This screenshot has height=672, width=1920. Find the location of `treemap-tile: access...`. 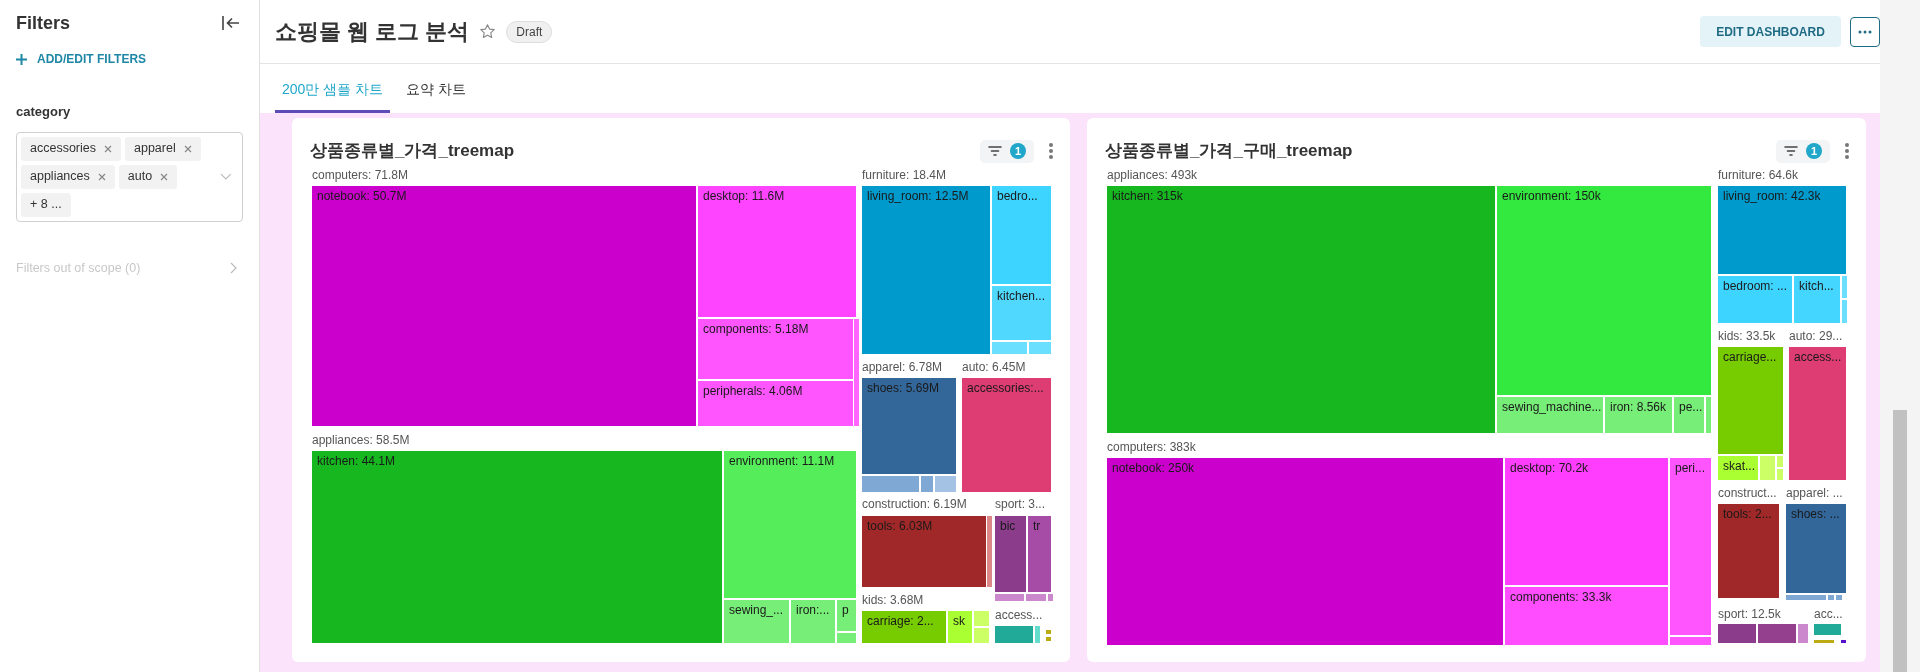

treemap-tile: access... is located at coordinates (1817, 413).